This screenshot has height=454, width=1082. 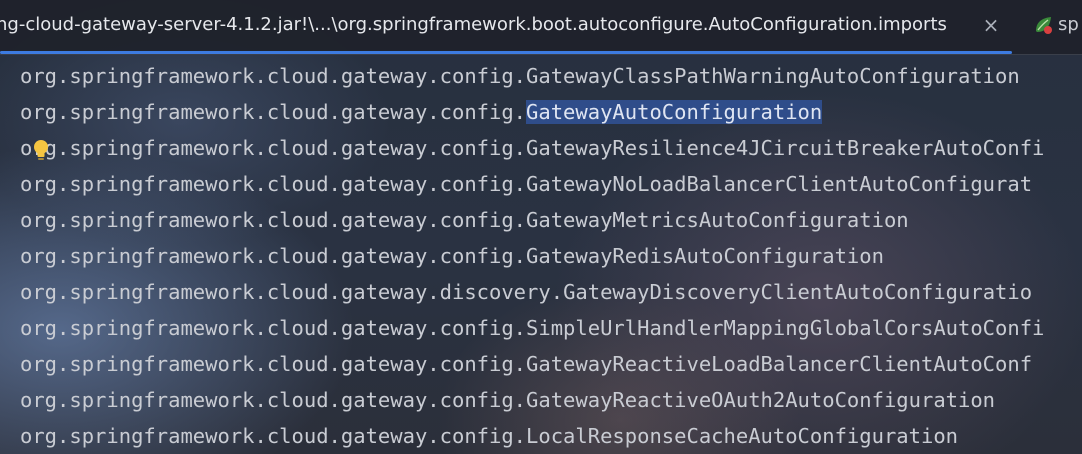 What do you see at coordinates (742, 436) in the screenshot?
I see `class-name: LocalResponseCacheAutoConfiguration` at bounding box center [742, 436].